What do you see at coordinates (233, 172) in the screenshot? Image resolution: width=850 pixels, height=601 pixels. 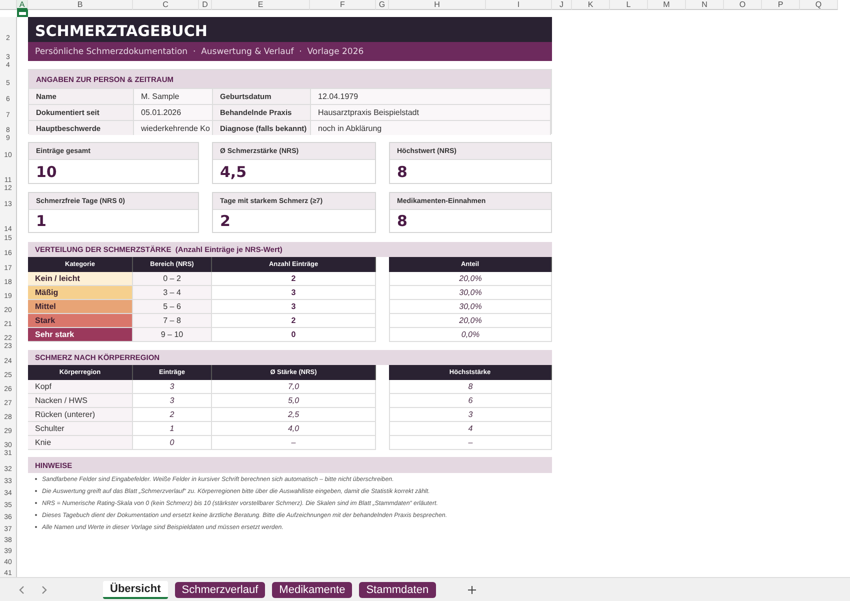 I see `kpi-value: 4,5` at bounding box center [233, 172].